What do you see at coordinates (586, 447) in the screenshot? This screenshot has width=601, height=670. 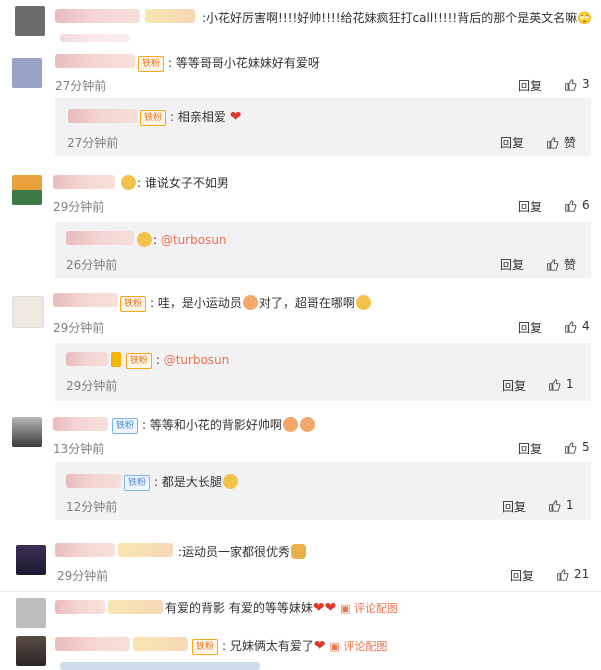 I see `like-count: 5` at bounding box center [586, 447].